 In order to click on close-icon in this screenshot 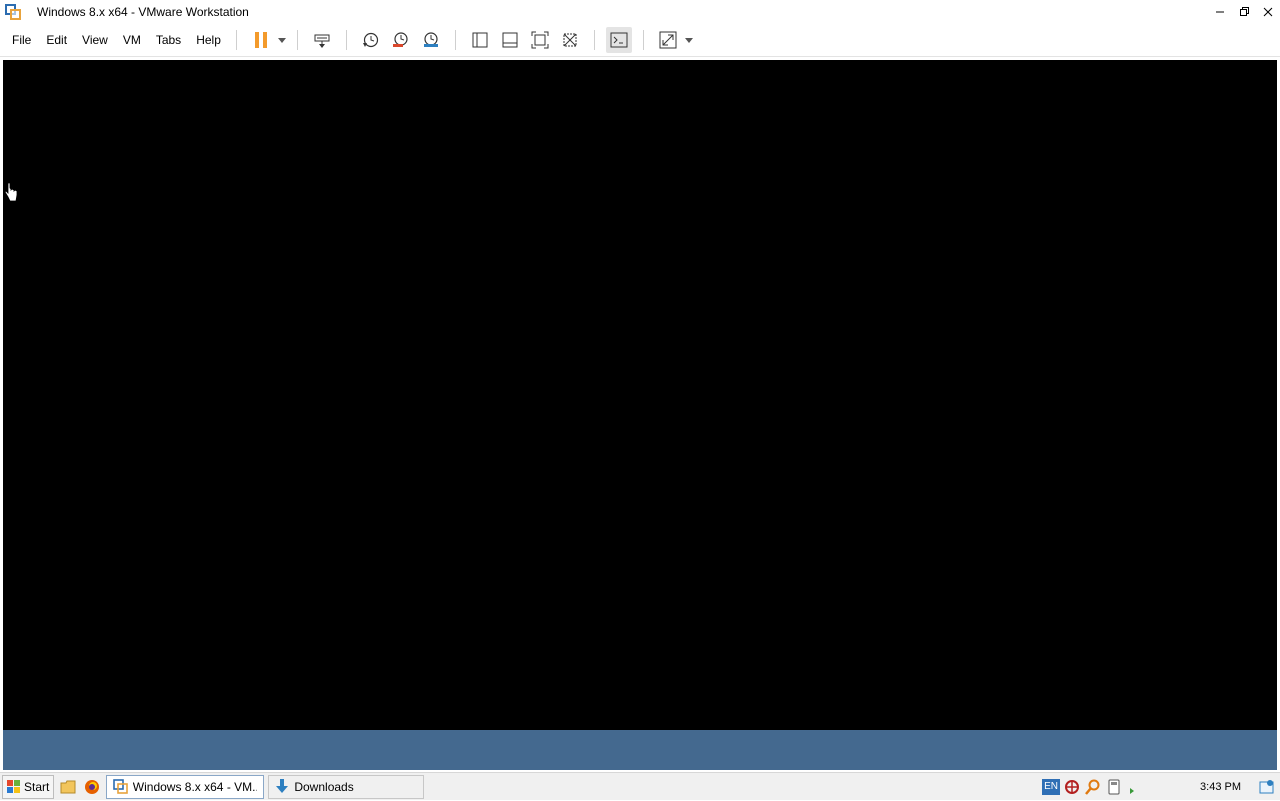, I will do `click(1268, 12)`.